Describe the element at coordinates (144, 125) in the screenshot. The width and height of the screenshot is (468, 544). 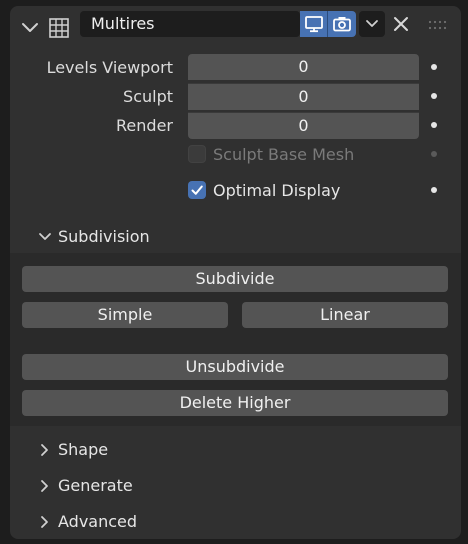
I see `render-label: Render` at that location.